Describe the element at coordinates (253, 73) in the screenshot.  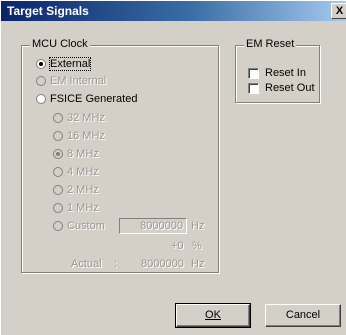
I see `checkbox-reset-in-box` at that location.